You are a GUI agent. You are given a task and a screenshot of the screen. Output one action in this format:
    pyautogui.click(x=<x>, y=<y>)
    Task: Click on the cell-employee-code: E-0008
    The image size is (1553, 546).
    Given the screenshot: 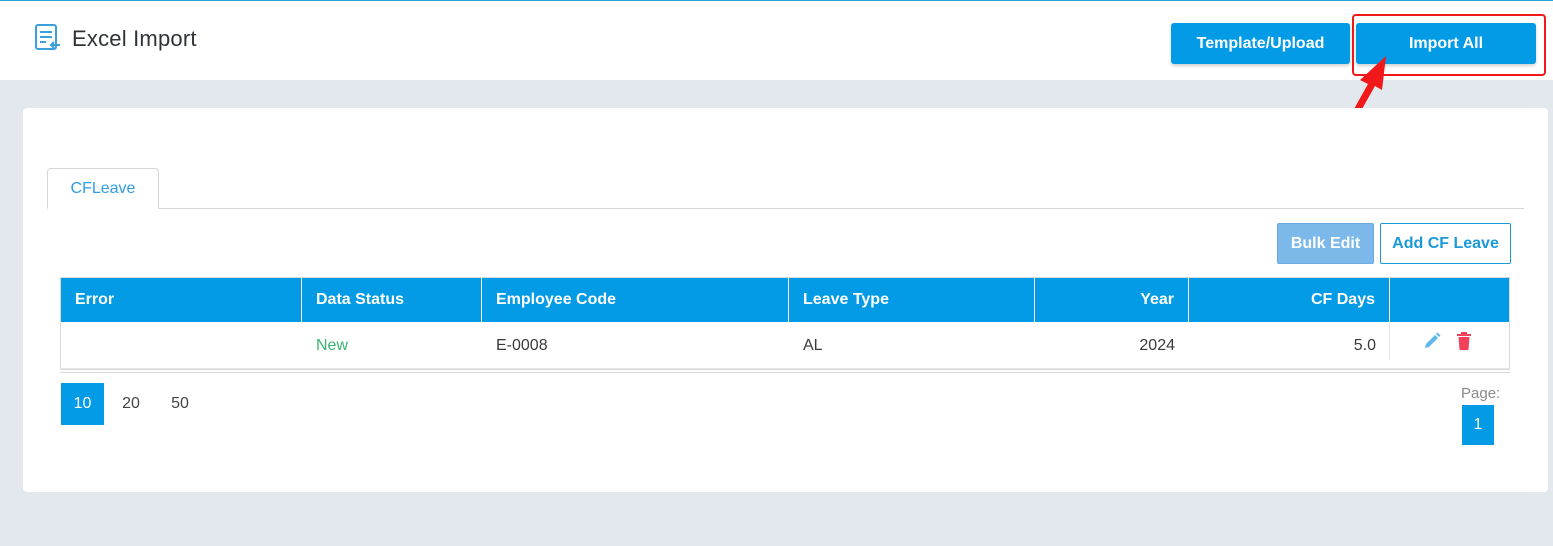 What is the action you would take?
    pyautogui.click(x=522, y=345)
    